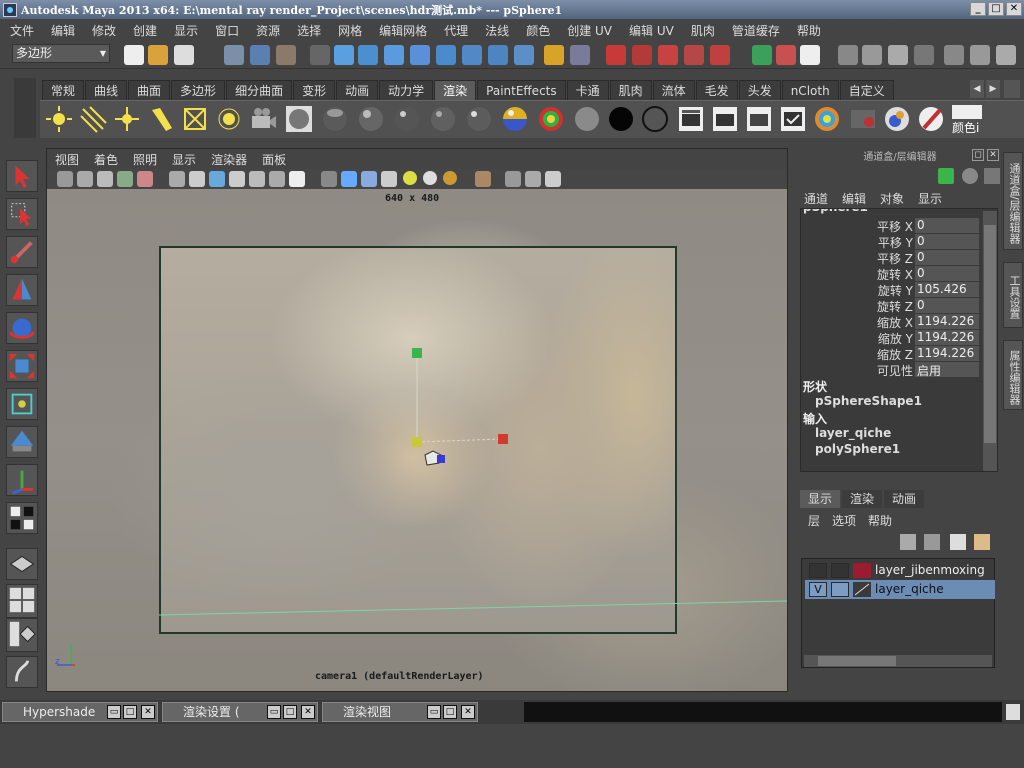 Image resolution: width=1024 pixels, height=768 pixels. I want to click on close-panel-icon: ✕, so click(993, 155).